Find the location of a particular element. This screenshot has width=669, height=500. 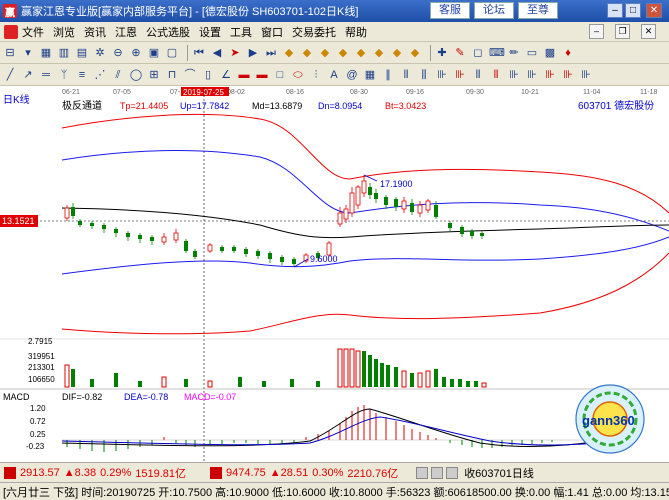

crosshair-icon: ✚ is located at coordinates (442, 53).